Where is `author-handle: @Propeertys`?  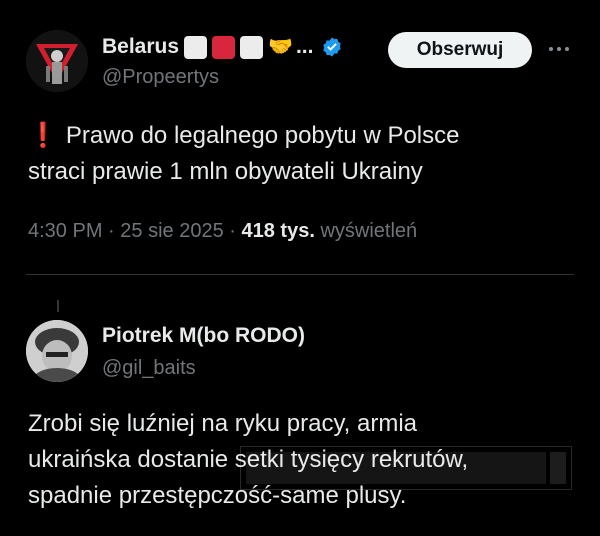
author-handle: @Propeertys is located at coordinates (160, 77).